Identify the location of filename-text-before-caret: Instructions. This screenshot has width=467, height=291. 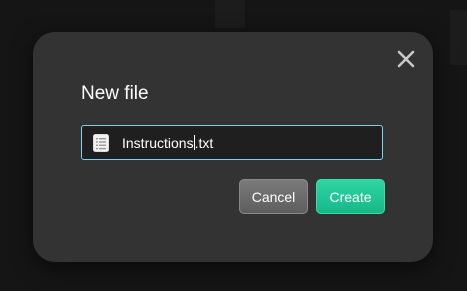
(158, 142).